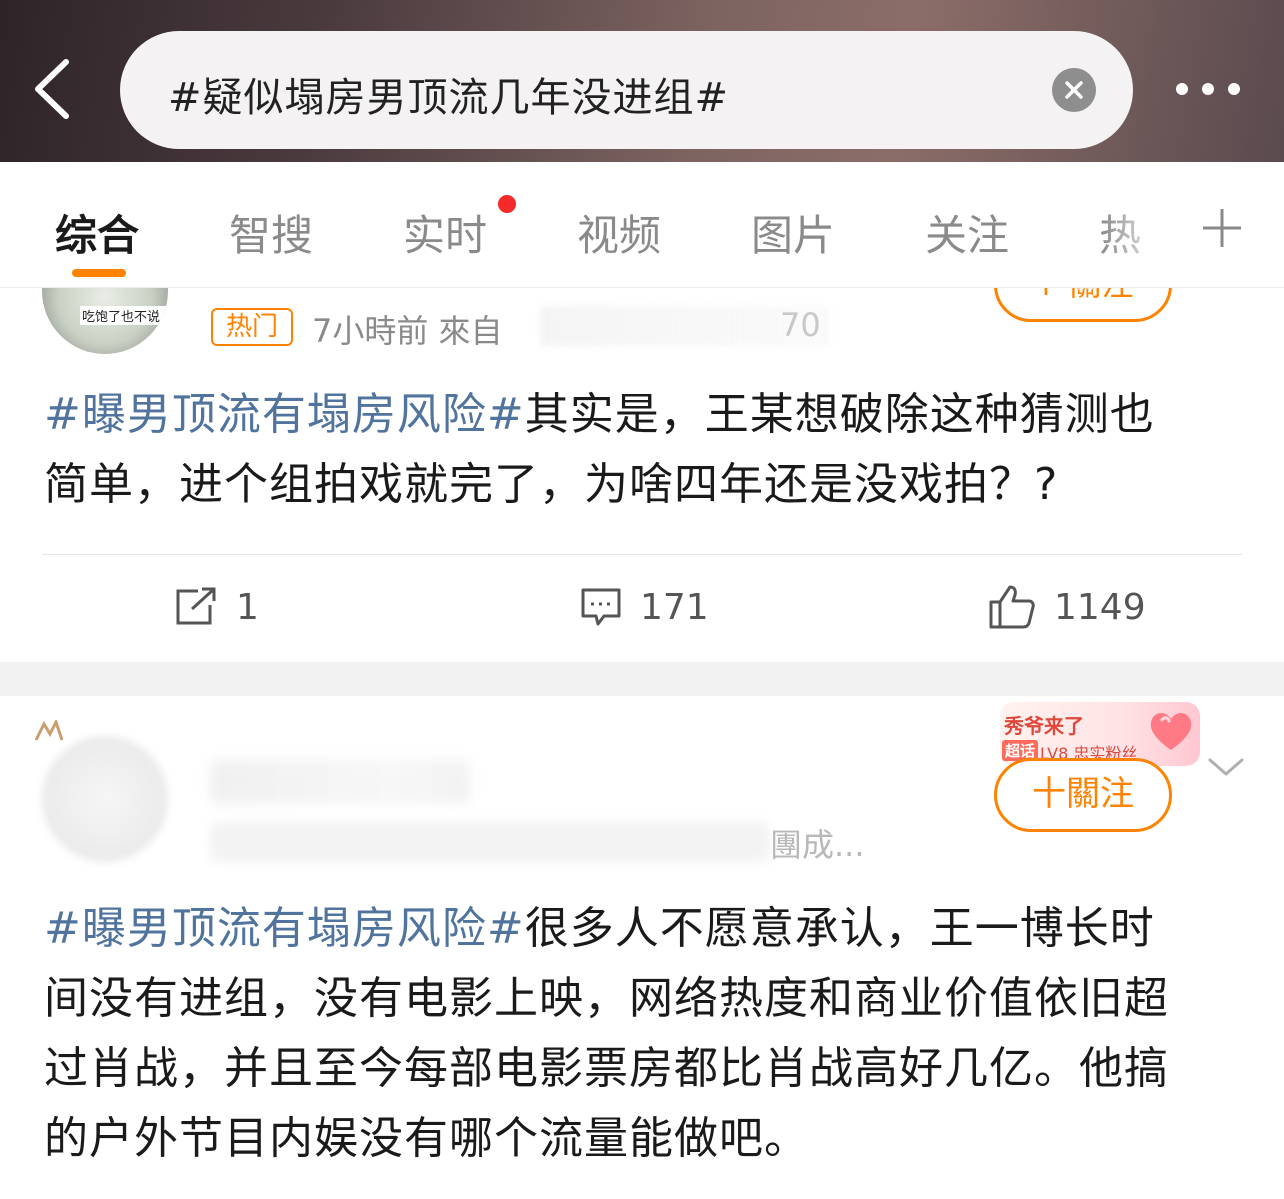 The image size is (1284, 1199). What do you see at coordinates (1208, 89) in the screenshot?
I see `more-options-icon` at bounding box center [1208, 89].